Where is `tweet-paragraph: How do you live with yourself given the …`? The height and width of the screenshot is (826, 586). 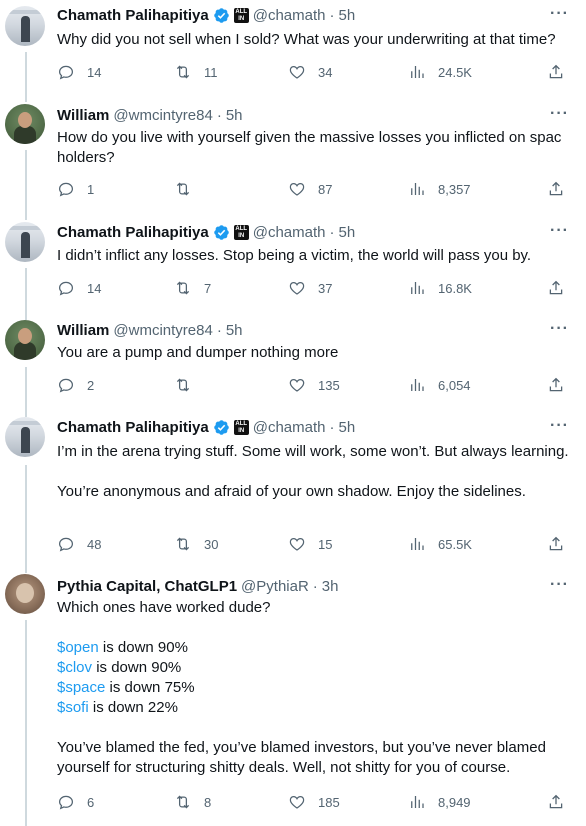 tweet-paragraph: How do you live with yourself given the … is located at coordinates (309, 147).